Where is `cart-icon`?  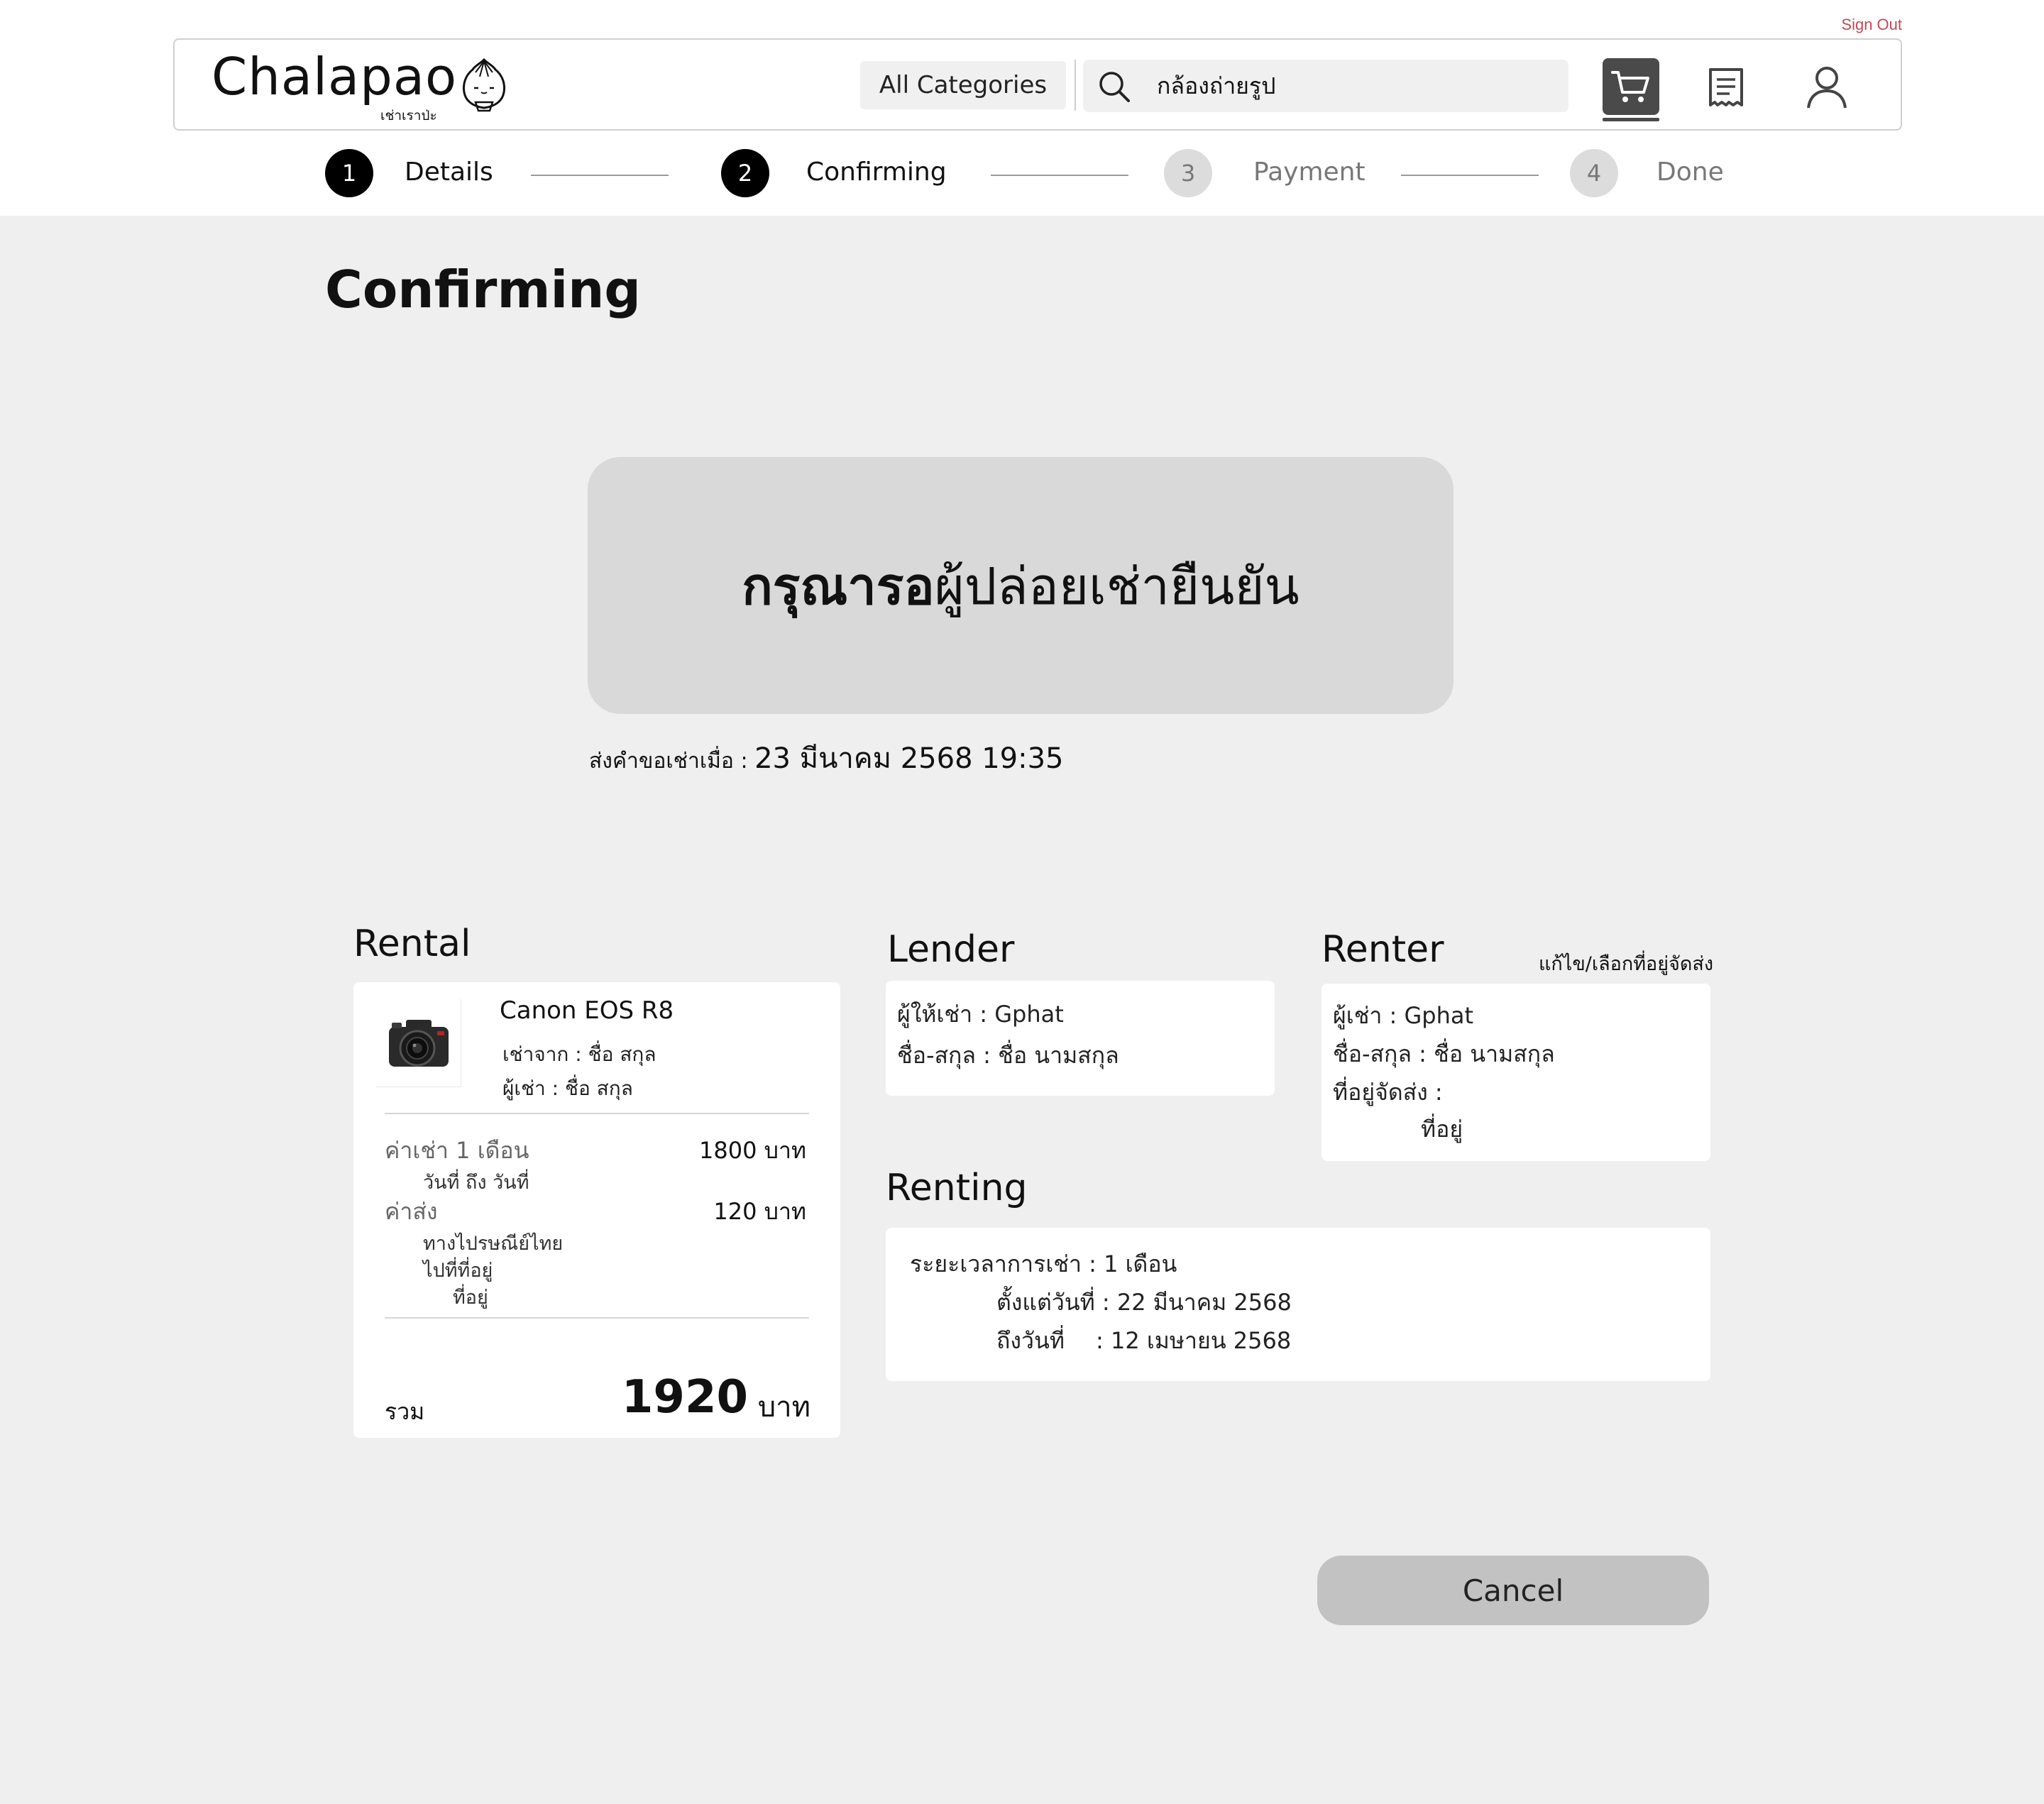
cart-icon is located at coordinates (1630, 87).